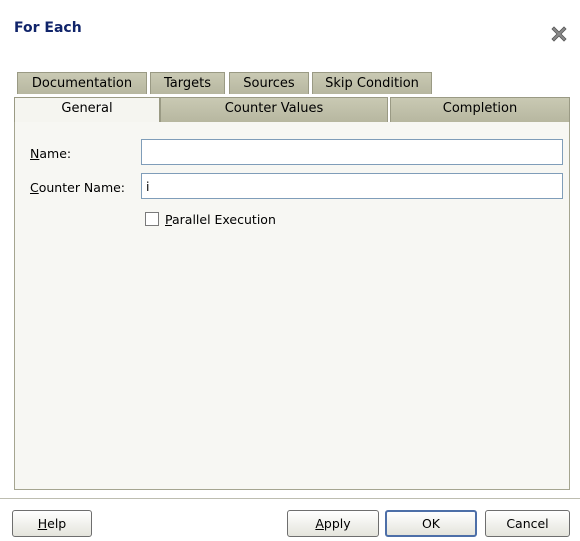 The width and height of the screenshot is (580, 541). What do you see at coordinates (274, 109) in the screenshot?
I see `tab-counter-values: Counter Values` at bounding box center [274, 109].